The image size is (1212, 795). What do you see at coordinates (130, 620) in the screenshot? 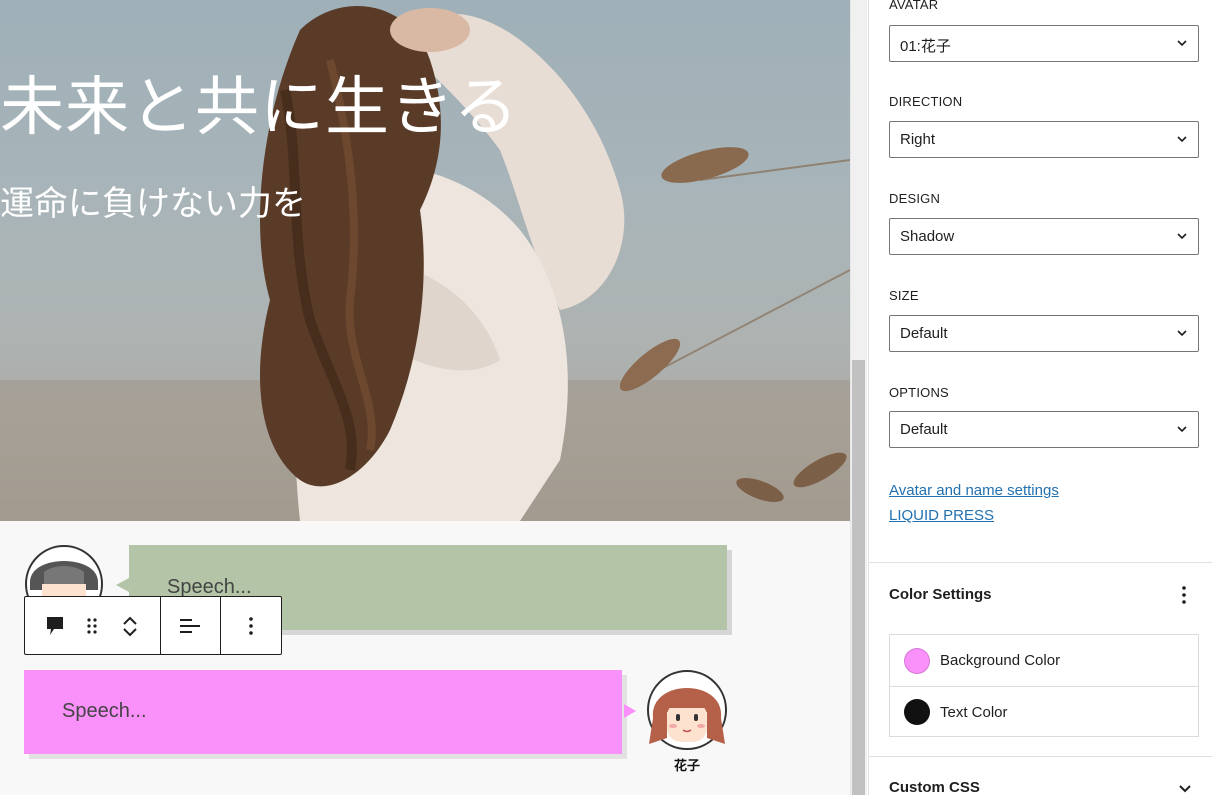
I see `move-up-icon` at bounding box center [130, 620].